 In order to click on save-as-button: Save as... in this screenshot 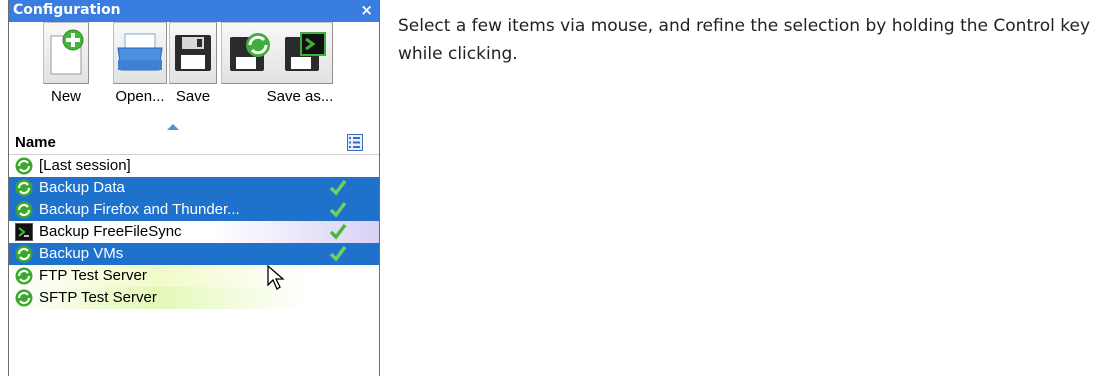, I will do `click(277, 70)`.